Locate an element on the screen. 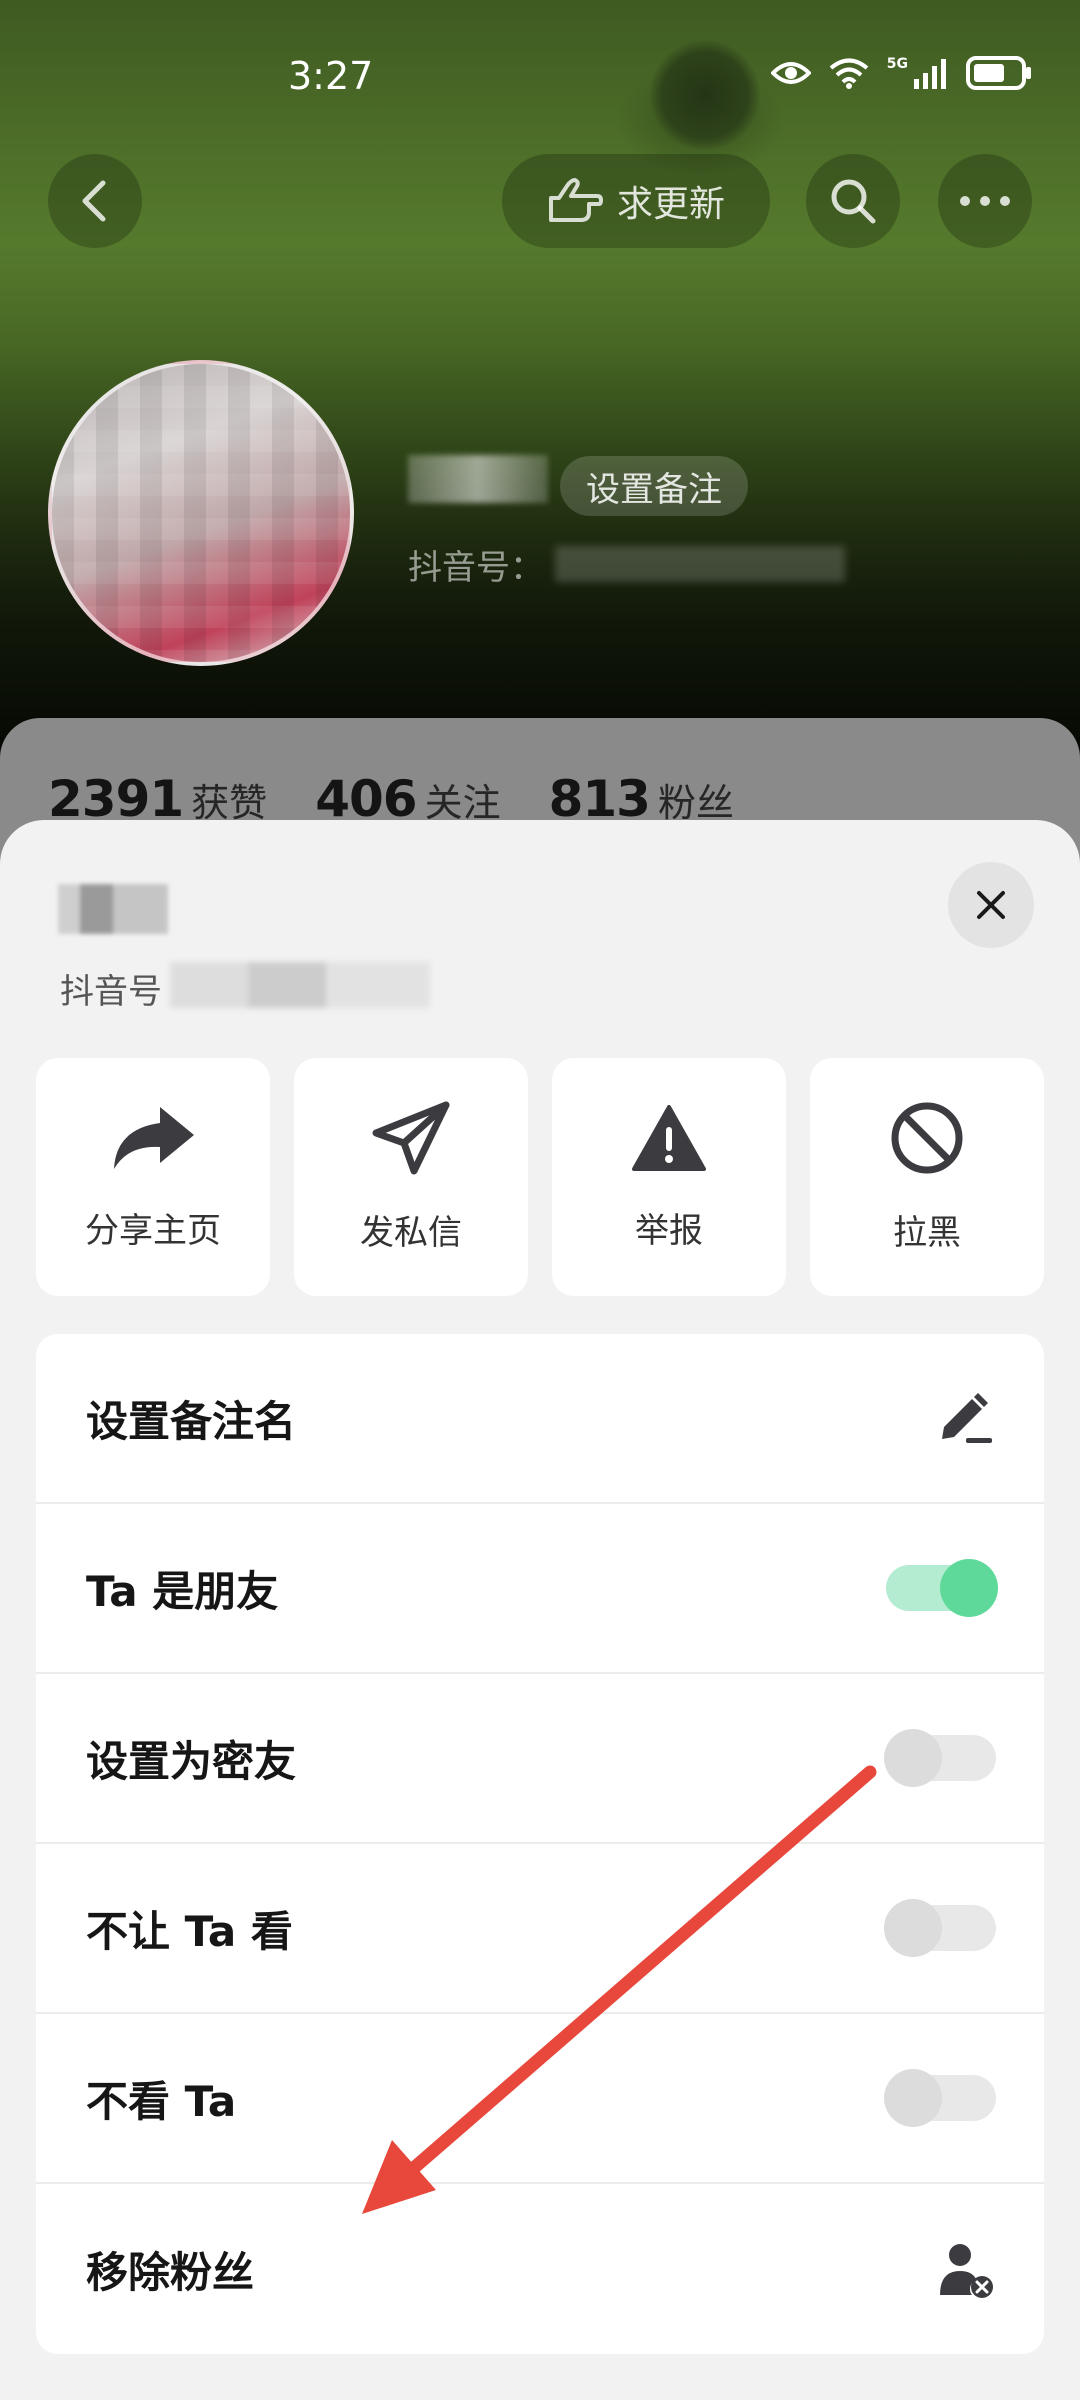 The width and height of the screenshot is (1080, 2400). send-message-label: 发私信 is located at coordinates (411, 1232).